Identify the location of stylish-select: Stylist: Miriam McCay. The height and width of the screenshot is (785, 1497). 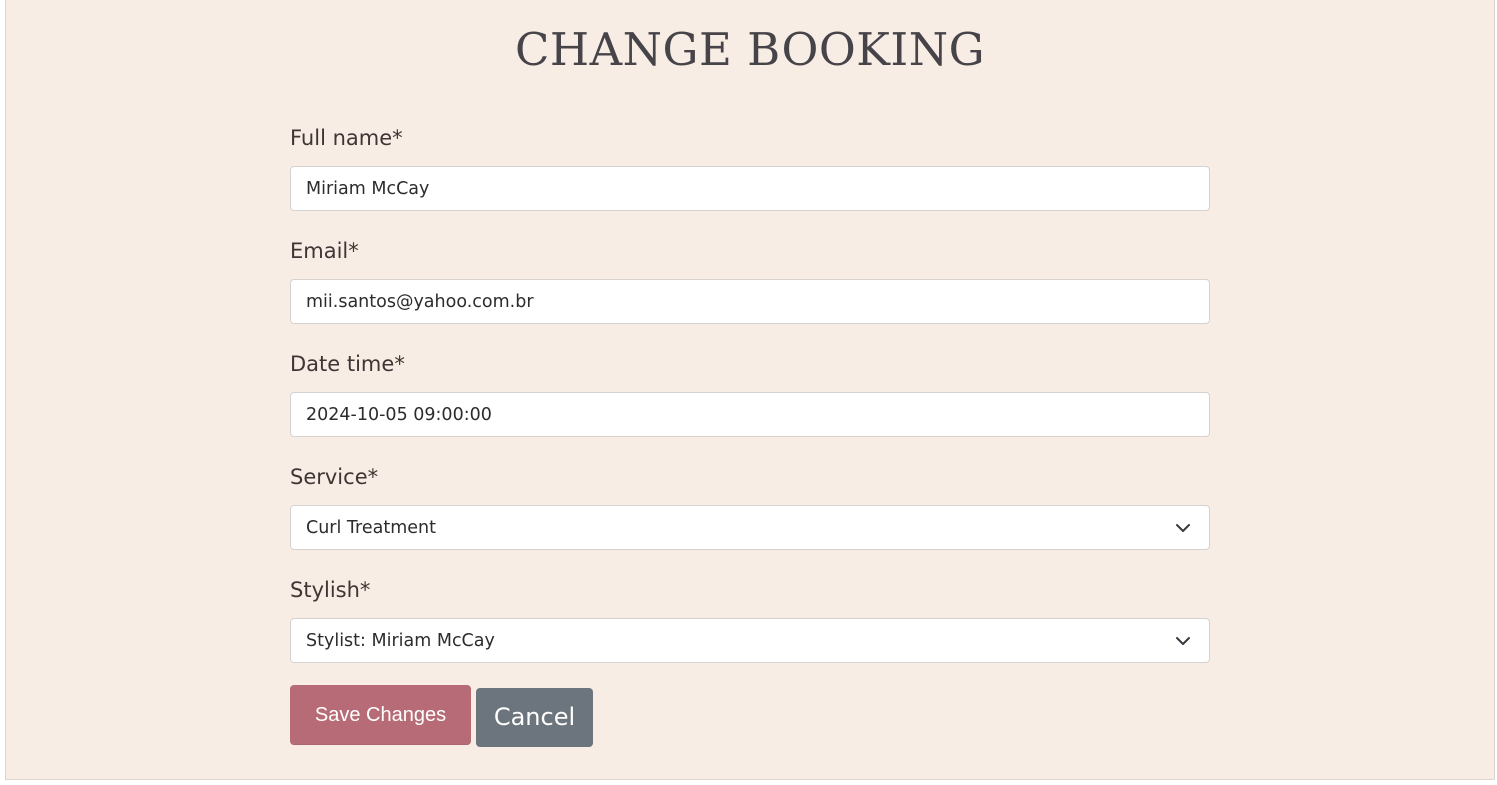
(750, 640).